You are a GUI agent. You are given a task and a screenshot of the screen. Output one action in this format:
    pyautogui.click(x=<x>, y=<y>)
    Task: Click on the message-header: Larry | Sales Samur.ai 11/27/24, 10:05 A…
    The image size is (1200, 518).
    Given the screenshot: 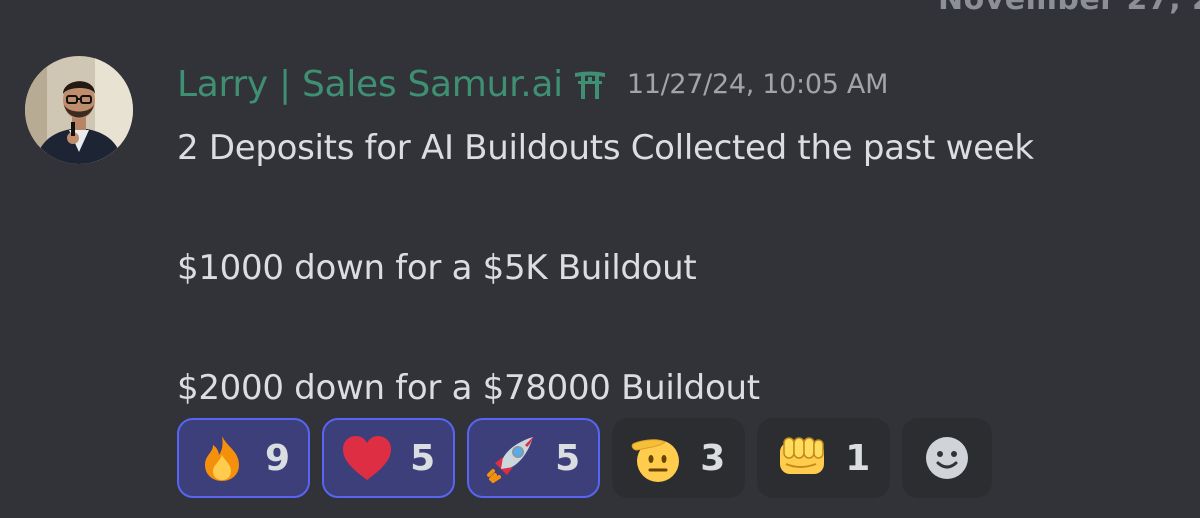 What is the action you would take?
    pyautogui.click(x=532, y=84)
    